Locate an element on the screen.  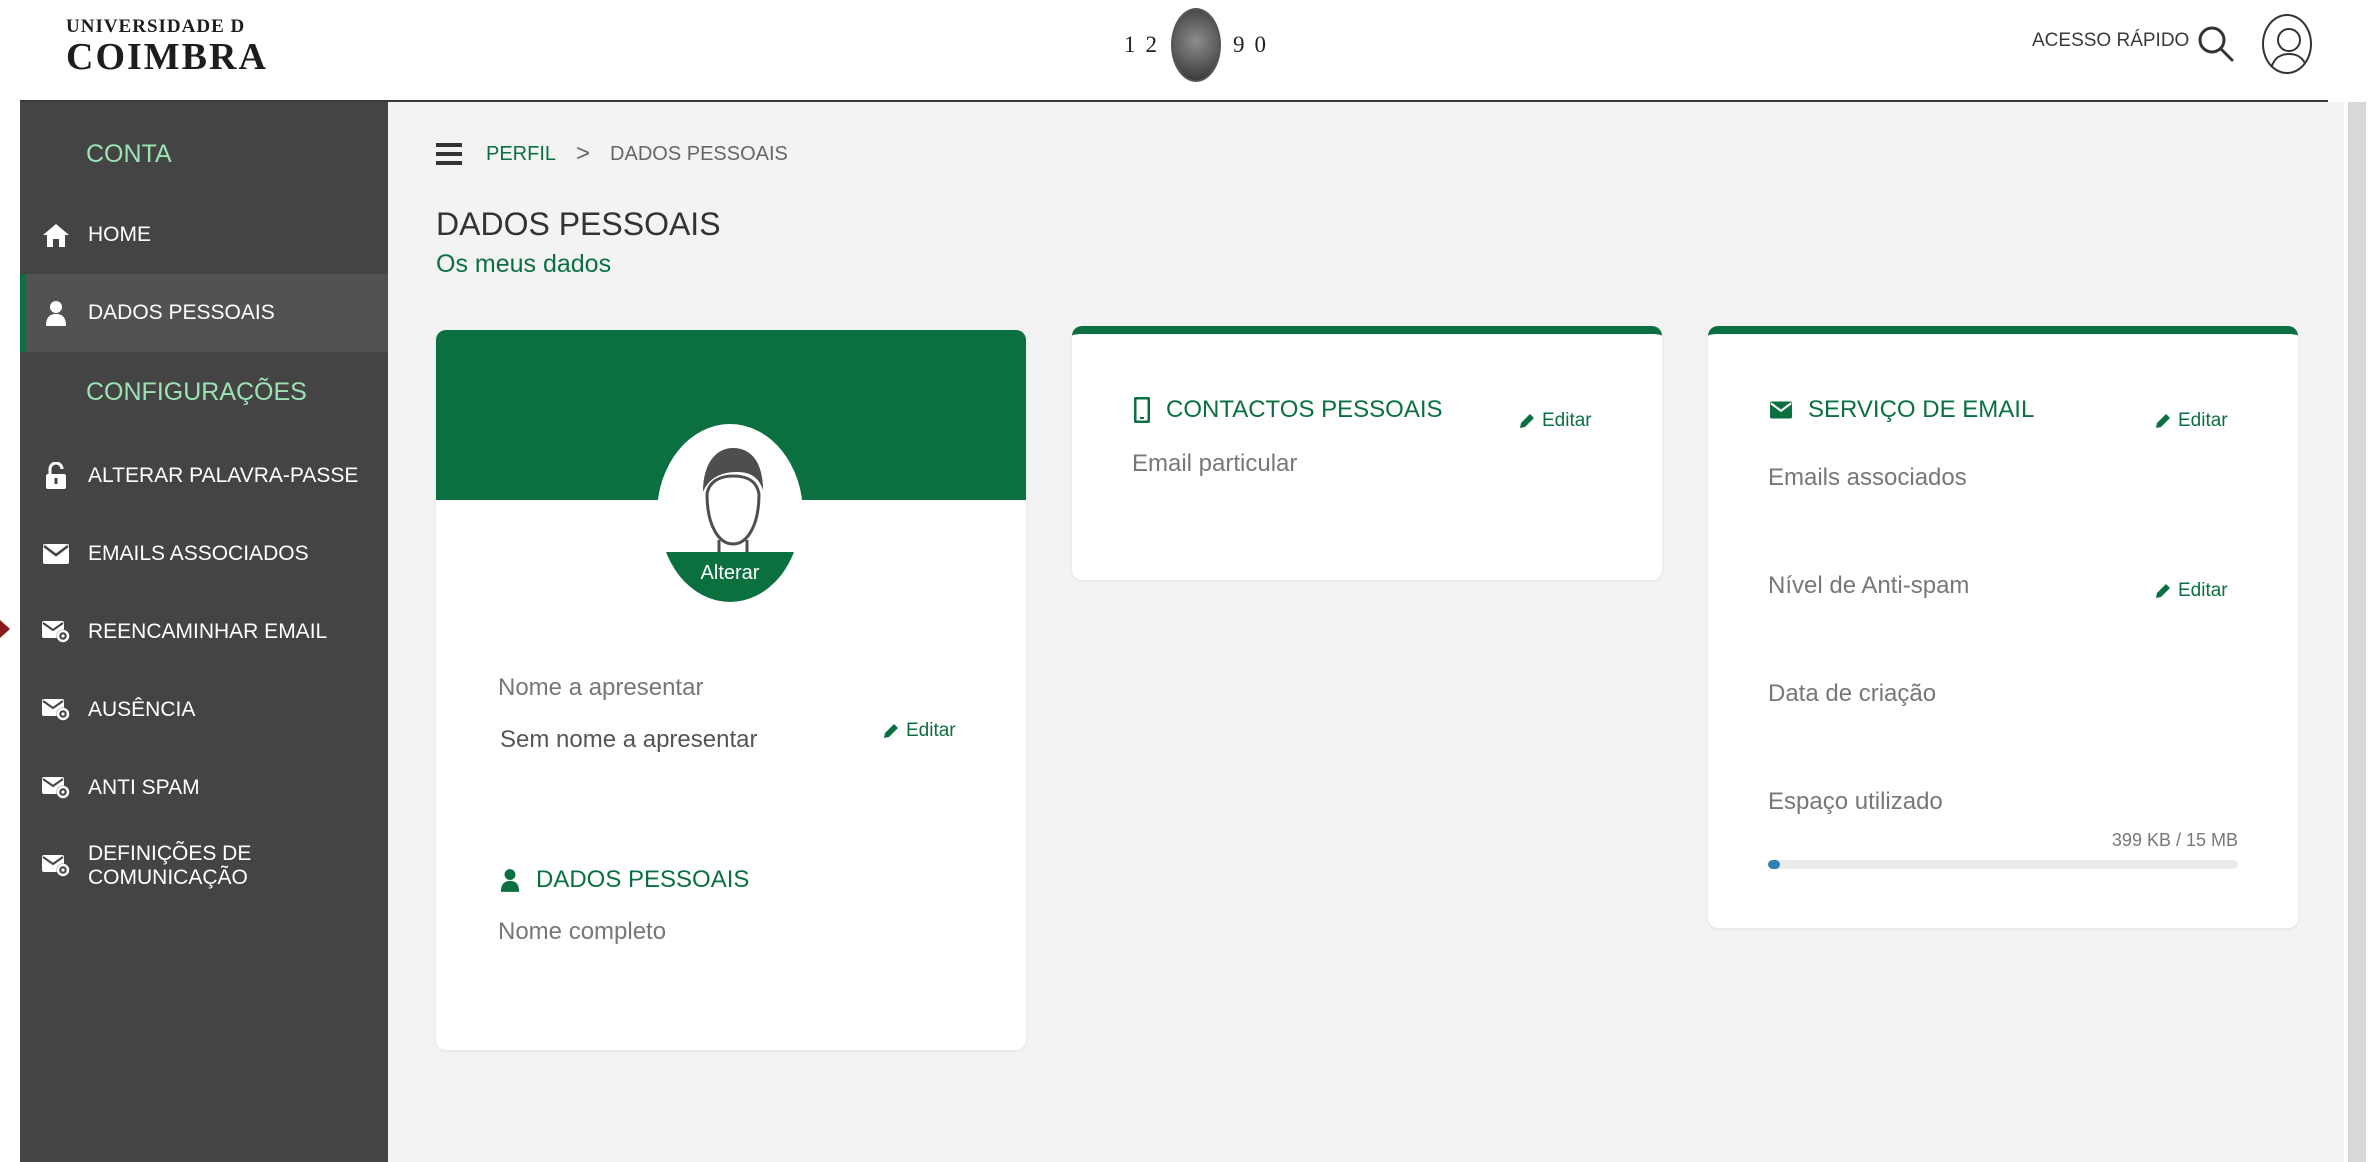
seal-year-left: 12 is located at coordinates (1145, 44).